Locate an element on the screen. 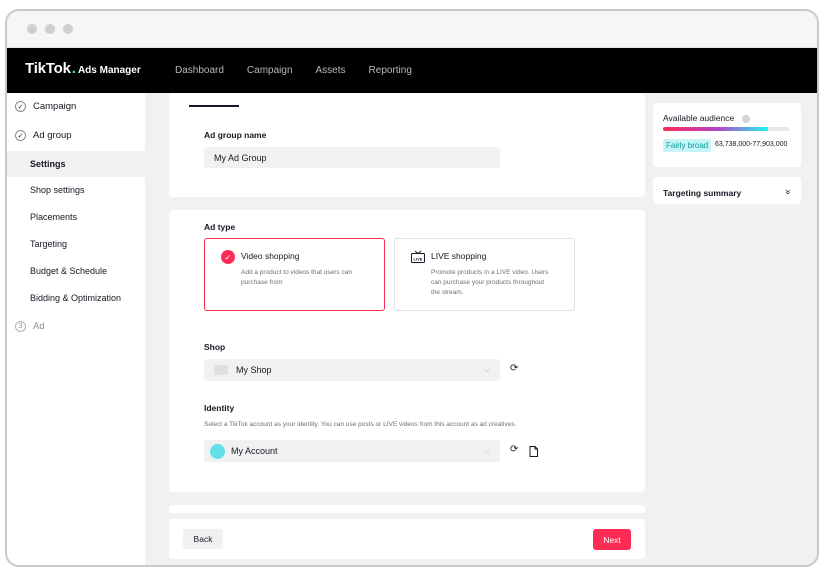  sidebar-step-campaign: ✓ Campaign is located at coordinates (45, 106).